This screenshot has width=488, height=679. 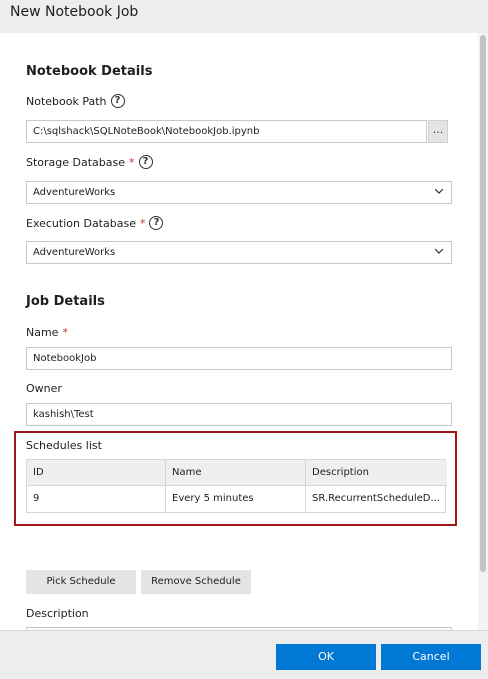 What do you see at coordinates (244, 16) in the screenshot?
I see `dialog-titlebar: New Notebook Job` at bounding box center [244, 16].